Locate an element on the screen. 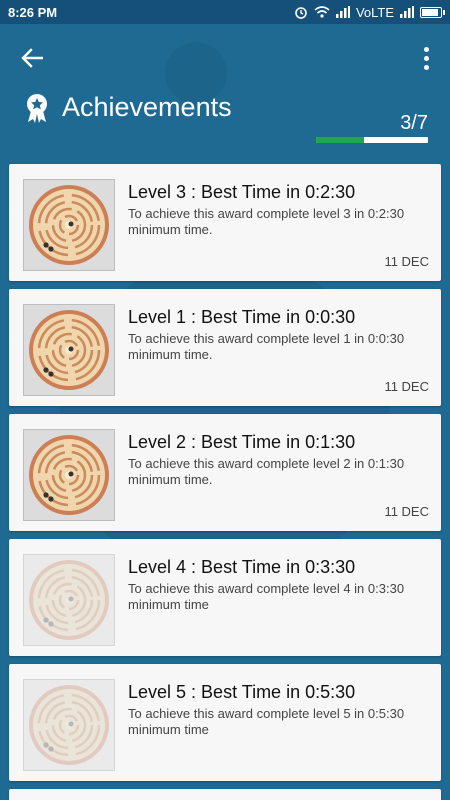 This screenshot has height=800, width=450. network-type: VoLTE is located at coordinates (374, 12).